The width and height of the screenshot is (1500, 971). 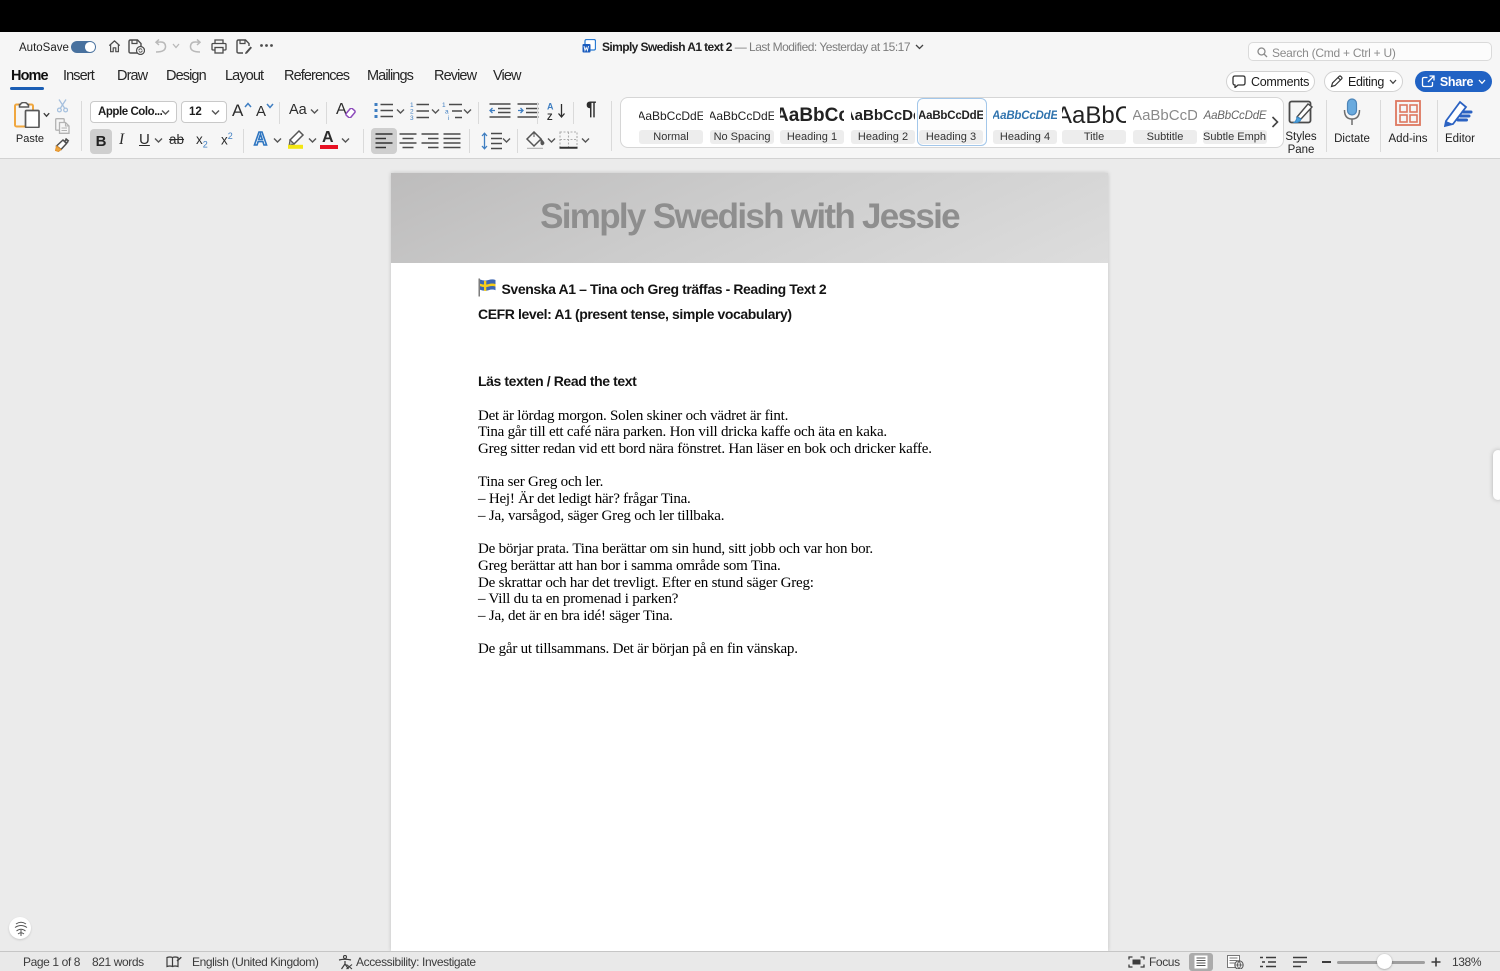 I want to click on svg-text: Z, so click(x=550, y=116).